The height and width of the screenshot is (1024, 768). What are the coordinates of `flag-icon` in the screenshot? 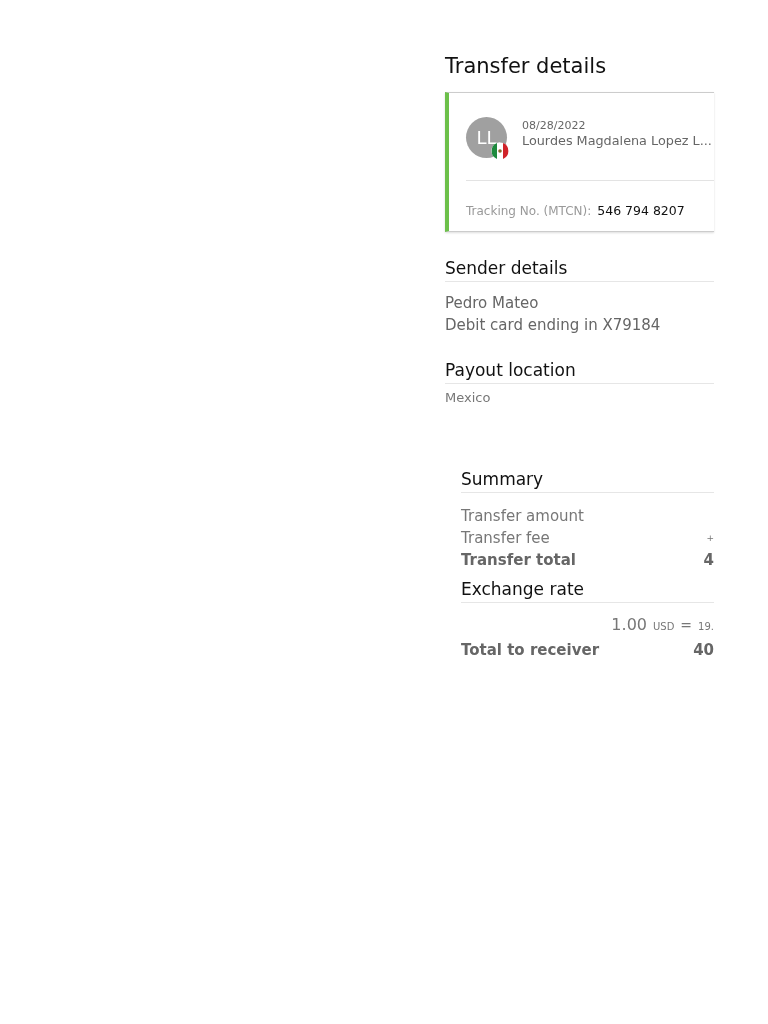 It's located at (500, 151).